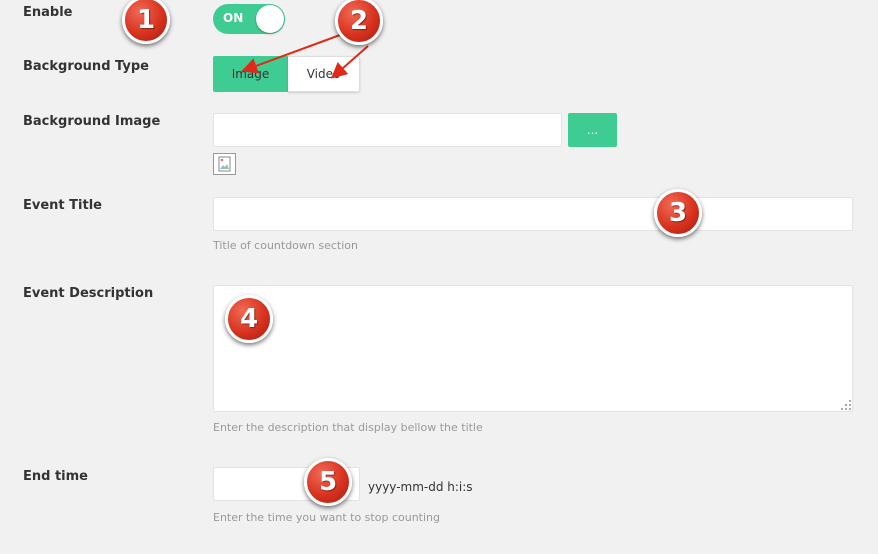 The height and width of the screenshot is (554, 878). I want to click on event-description-label: Event Description, so click(88, 293).